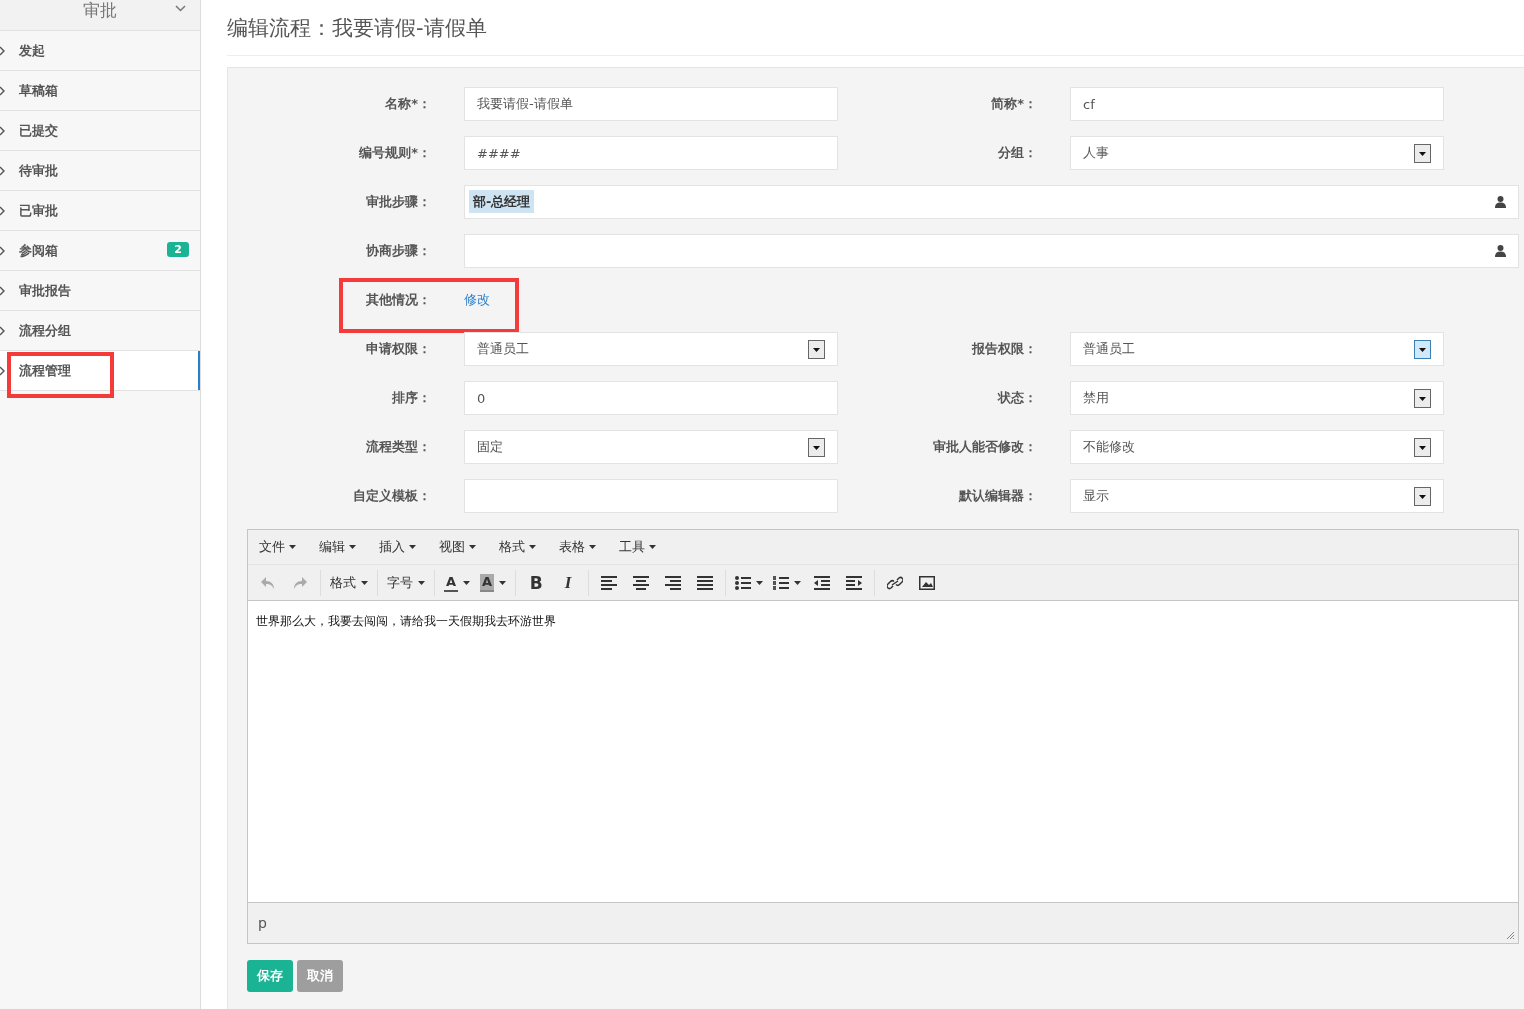 The height and width of the screenshot is (1009, 1524). I want to click on menu-button: 表格, so click(577, 547).